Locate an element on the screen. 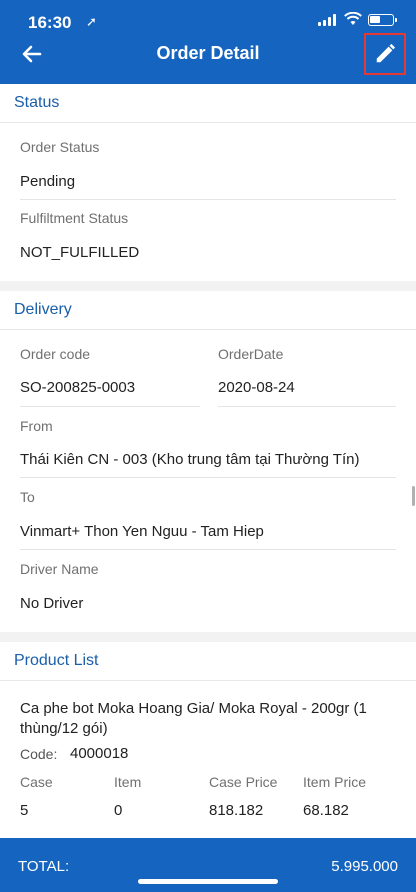 This screenshot has width=416, height=892. product-list-section-title: Product List is located at coordinates (56, 660).